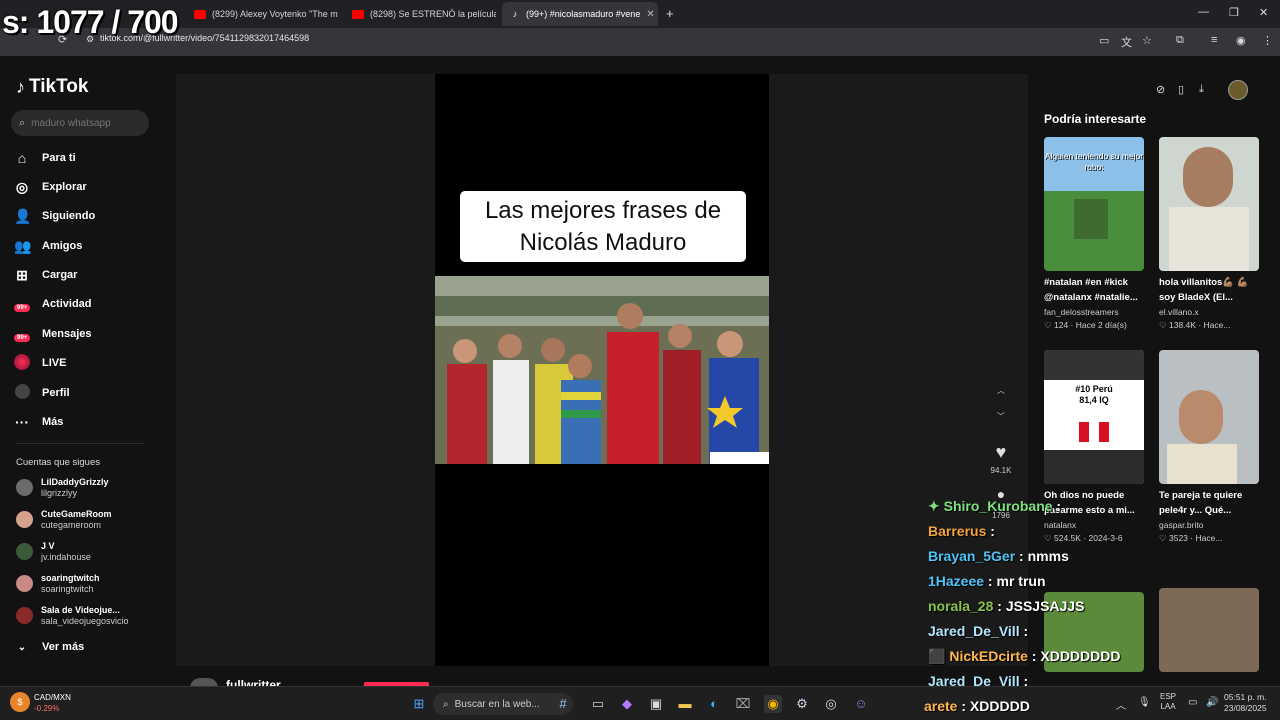  Describe the element at coordinates (773, 704) in the screenshot. I see `chrome-icon: ◉` at that location.